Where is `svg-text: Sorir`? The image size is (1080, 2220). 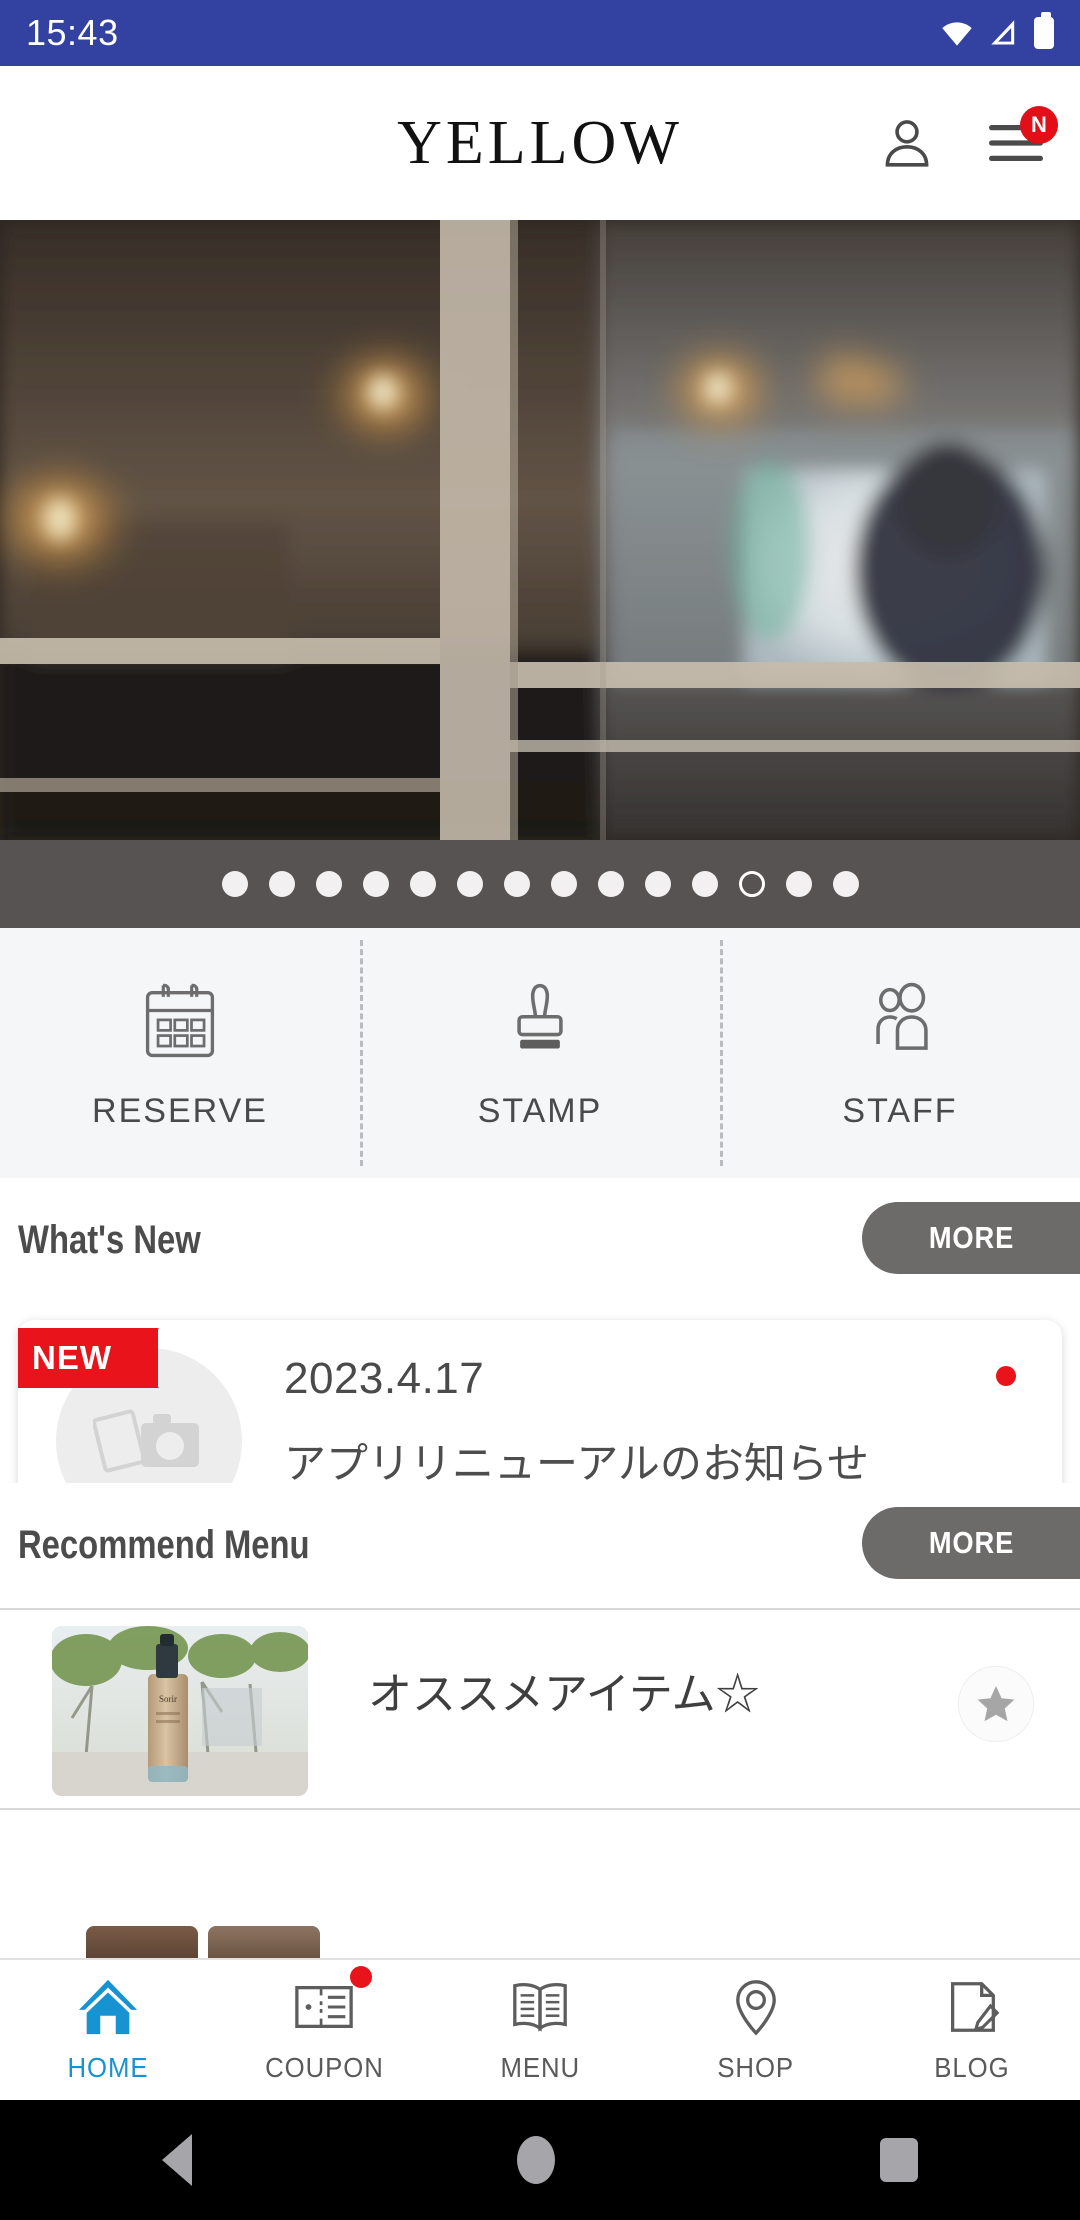
svg-text: Sorir is located at coordinates (168, 1699).